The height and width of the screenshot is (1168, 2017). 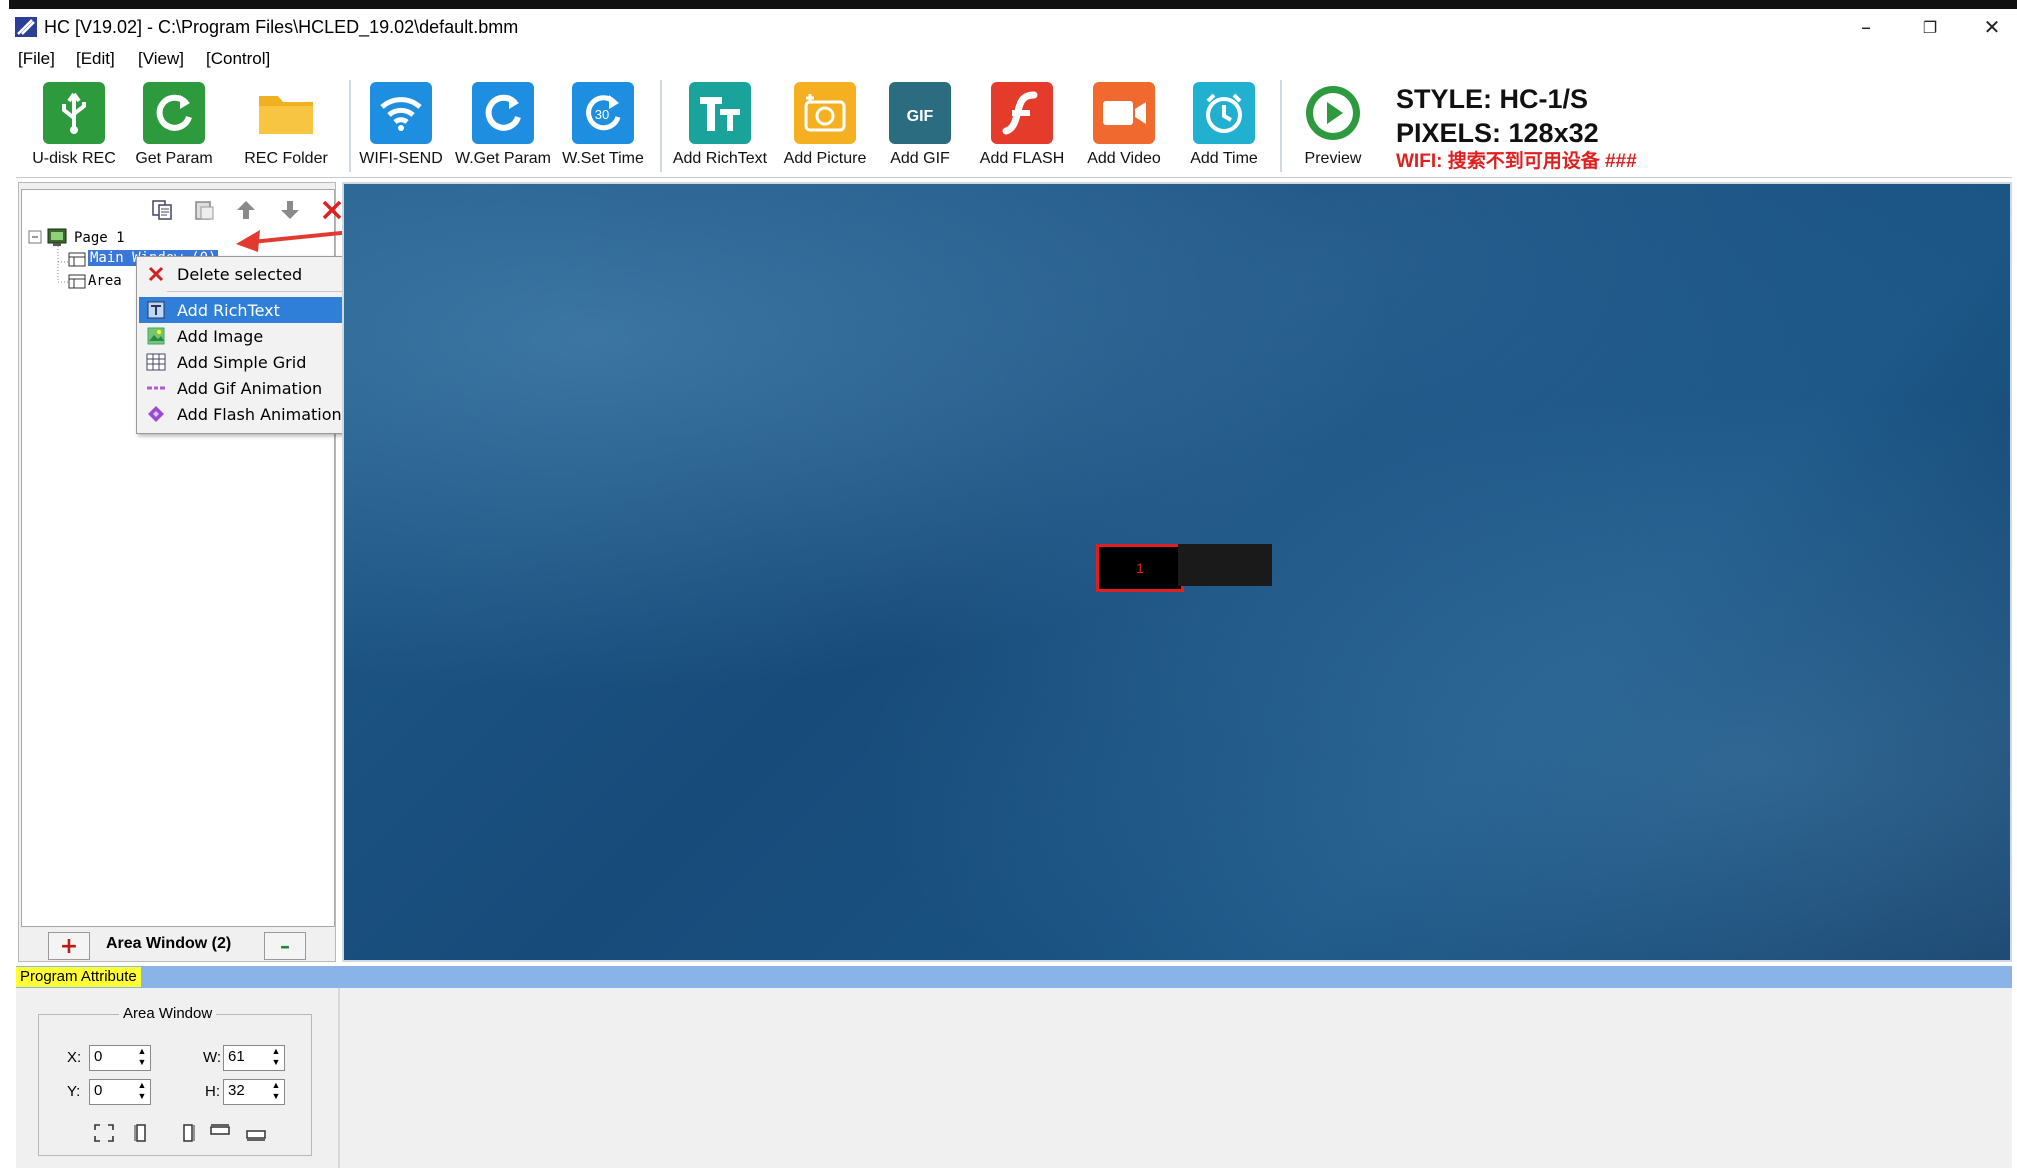 I want to click on usb-icon, so click(x=74, y=113).